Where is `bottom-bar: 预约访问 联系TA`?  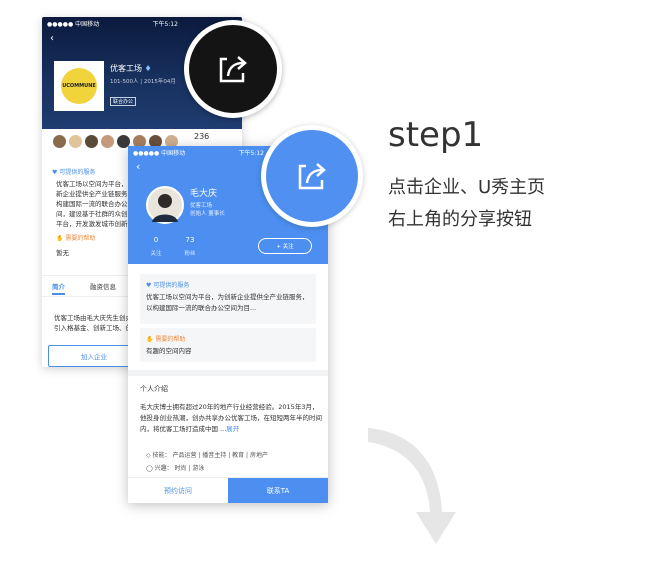 bottom-bar: 预约访问 联系TA is located at coordinates (228, 490).